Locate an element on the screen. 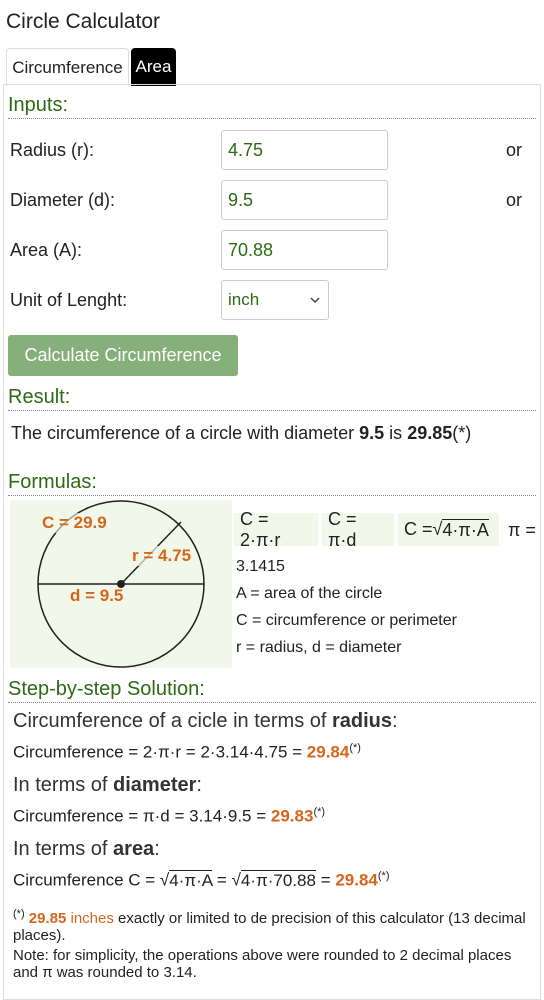  diagram-d-label: d = 9.5 is located at coordinates (97, 595).